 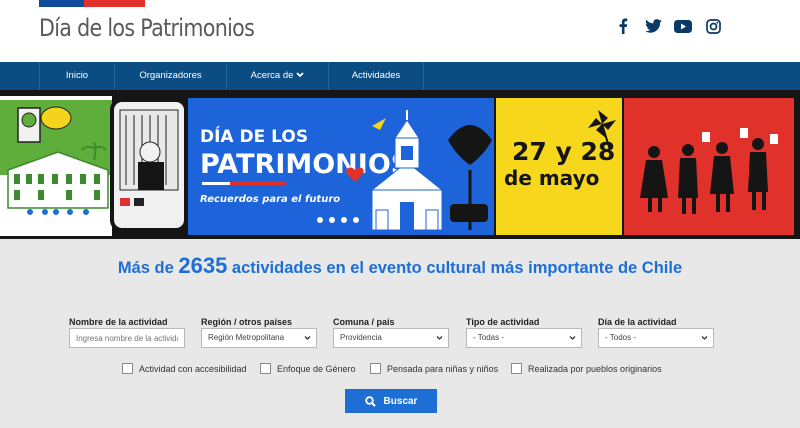 I want to click on label-dia: Día de la actividad, so click(x=637, y=322).